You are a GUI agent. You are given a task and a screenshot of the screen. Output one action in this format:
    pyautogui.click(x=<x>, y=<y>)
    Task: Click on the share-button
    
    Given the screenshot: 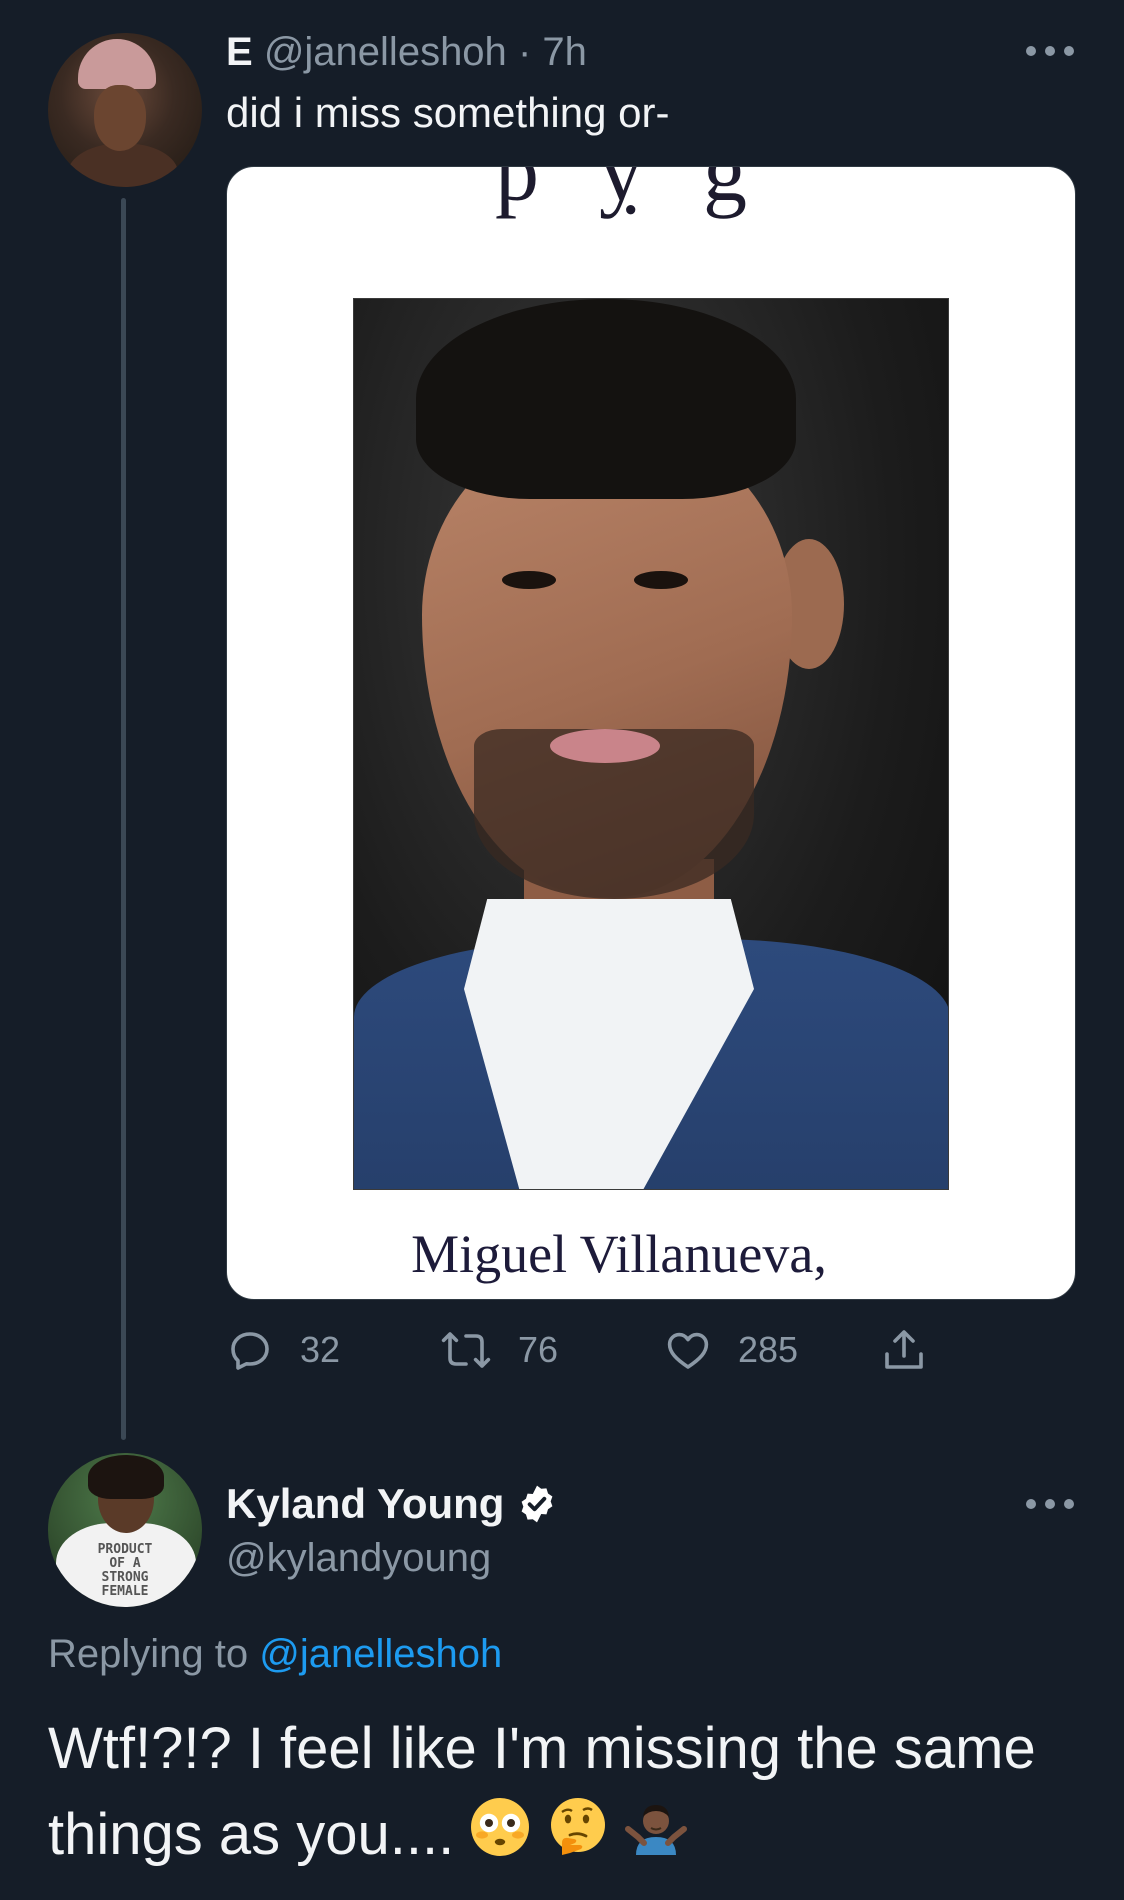 What is the action you would take?
    pyautogui.click(x=904, y=1350)
    